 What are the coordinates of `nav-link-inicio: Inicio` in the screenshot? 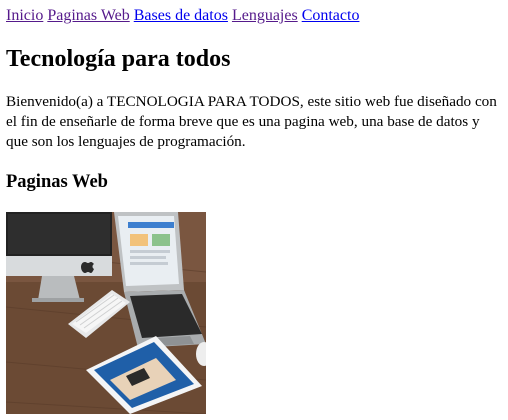 It's located at (24, 15).